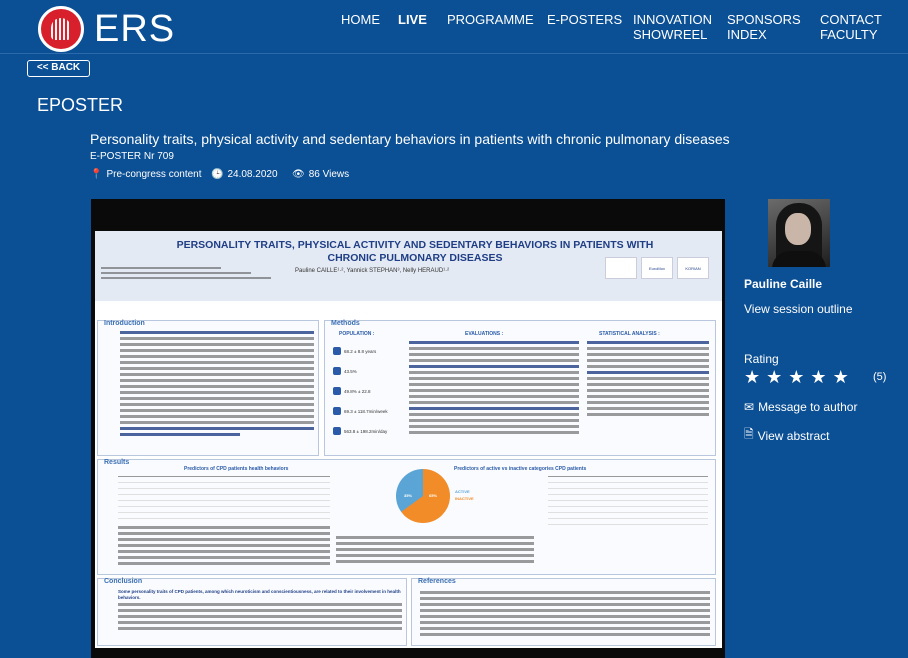  Describe the element at coordinates (462, 491) in the screenshot. I see `pie-legend-active: ACTIVE` at that location.